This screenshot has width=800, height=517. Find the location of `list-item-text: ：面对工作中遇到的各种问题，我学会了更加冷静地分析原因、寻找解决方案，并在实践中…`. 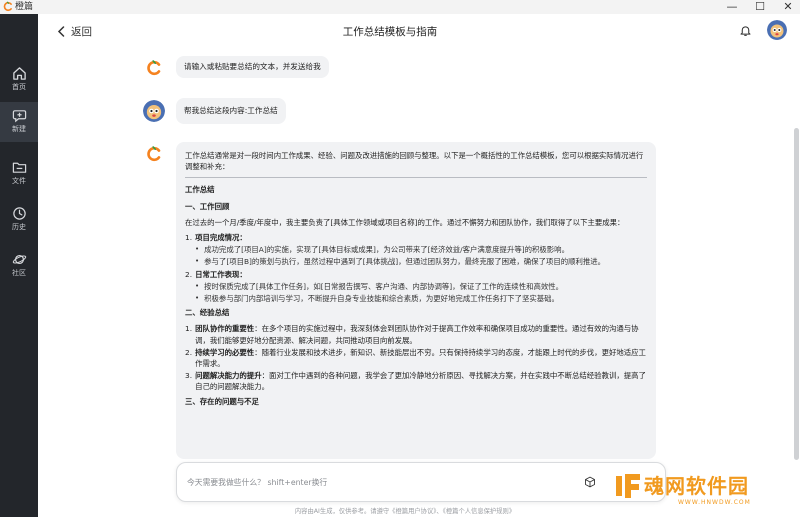

list-item-text: ：面对工作中遇到的各种问题，我学会了更加冷静地分析原因、寻找解决方案，并在实践中… is located at coordinates (420, 381).